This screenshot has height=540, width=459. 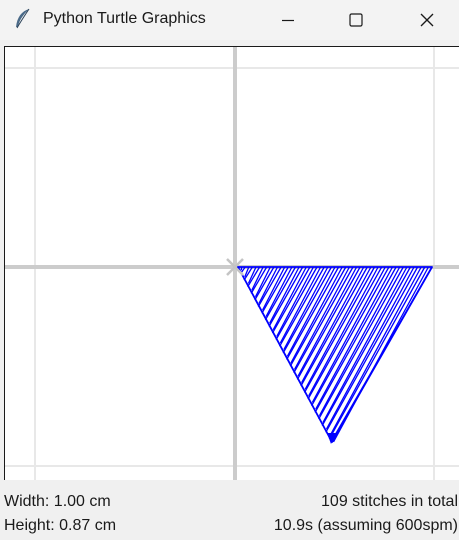 What do you see at coordinates (23, 18) in the screenshot?
I see `feather-icon` at bounding box center [23, 18].